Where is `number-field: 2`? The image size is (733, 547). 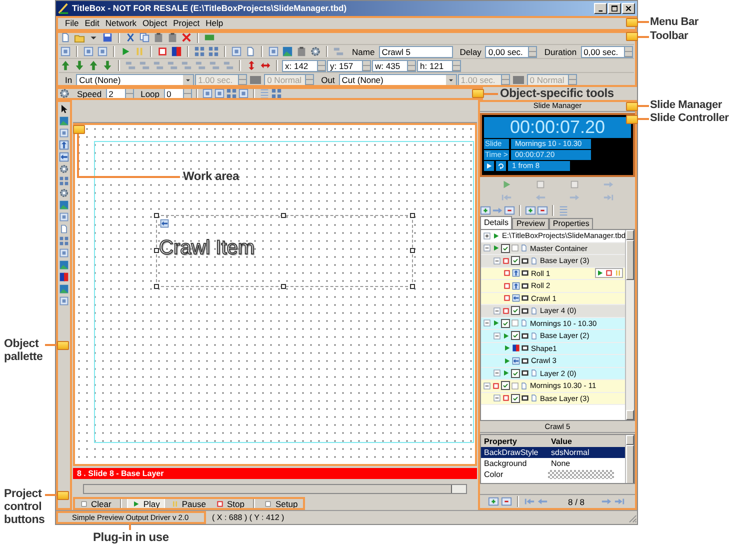 number-field: 2 is located at coordinates (115, 94).